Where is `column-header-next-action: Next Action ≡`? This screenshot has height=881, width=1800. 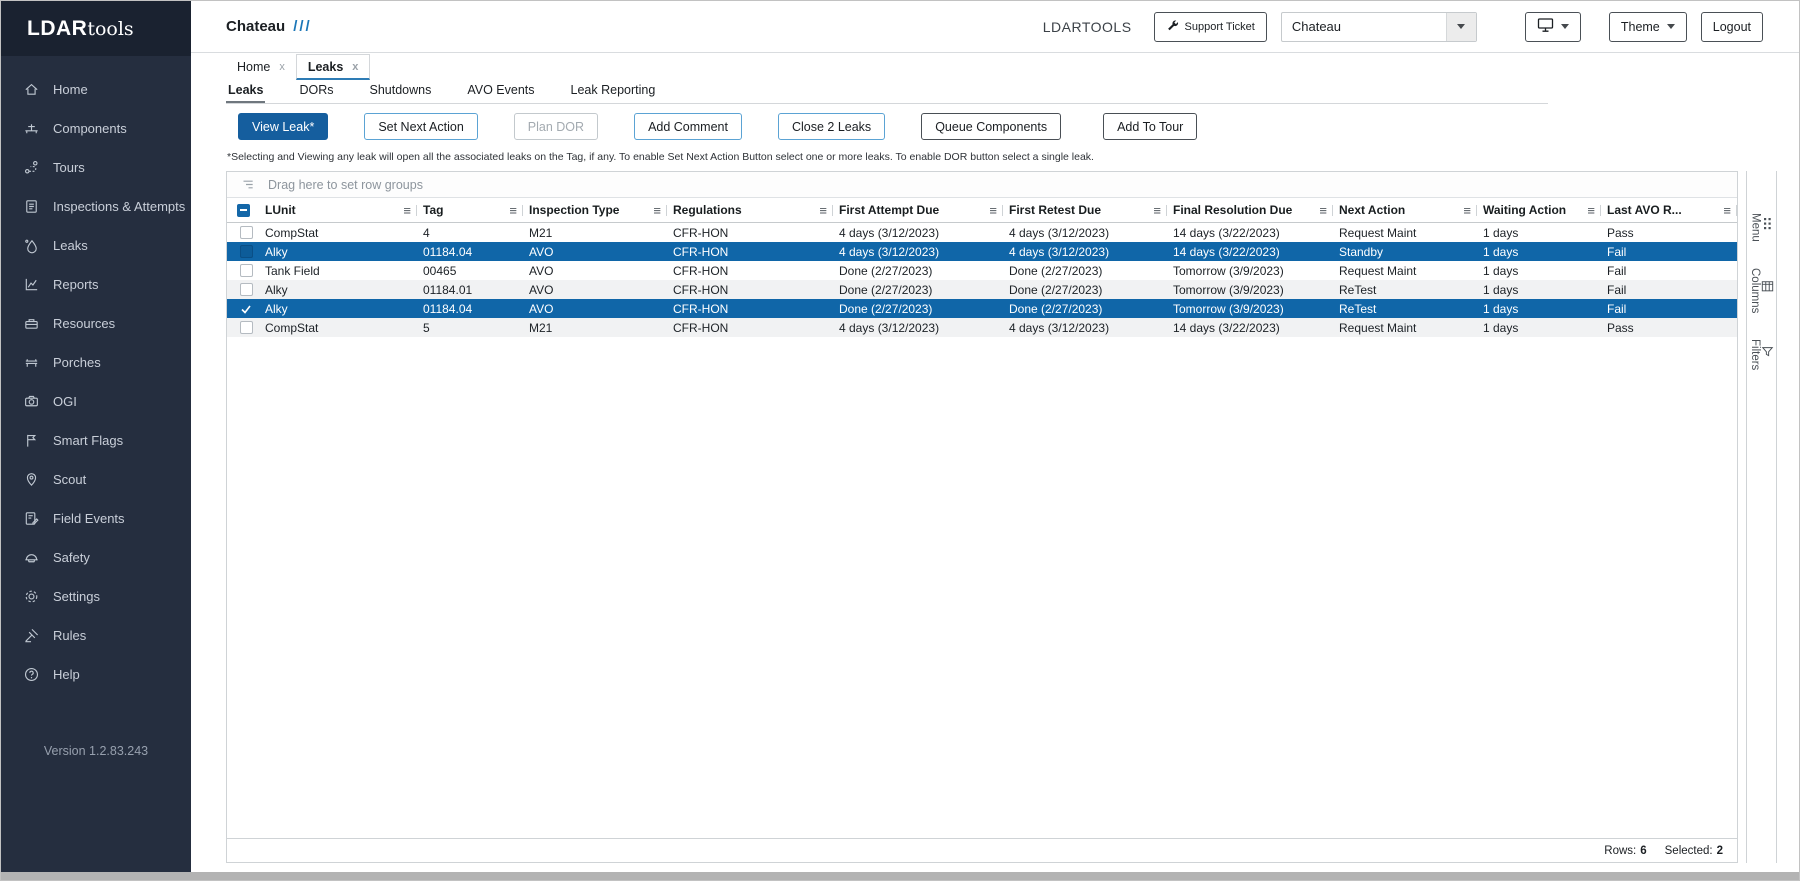 column-header-next-action: Next Action ≡ is located at coordinates (1405, 210).